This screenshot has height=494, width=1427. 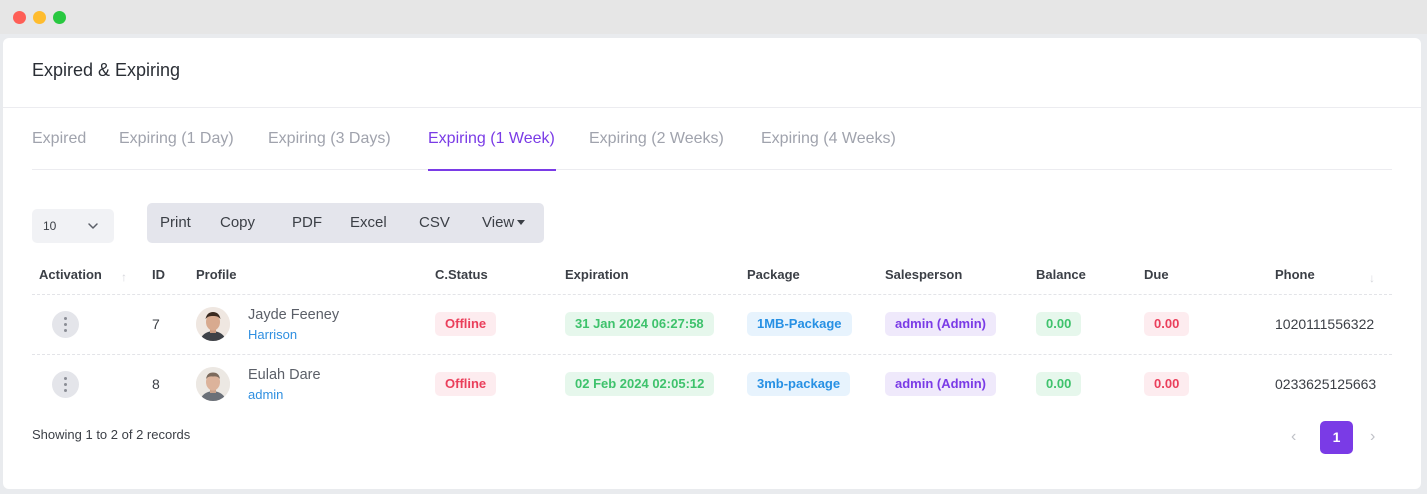 What do you see at coordinates (156, 324) in the screenshot?
I see `row-id: 7` at bounding box center [156, 324].